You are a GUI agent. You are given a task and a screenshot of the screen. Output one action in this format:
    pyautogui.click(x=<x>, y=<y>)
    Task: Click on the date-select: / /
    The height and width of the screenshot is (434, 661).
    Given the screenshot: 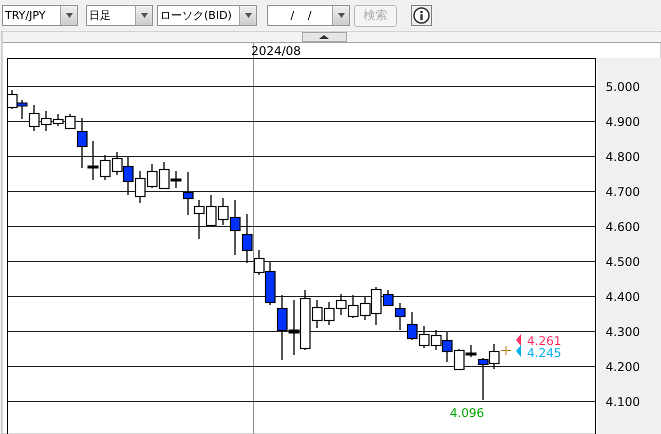 What is the action you would take?
    pyautogui.click(x=308, y=15)
    